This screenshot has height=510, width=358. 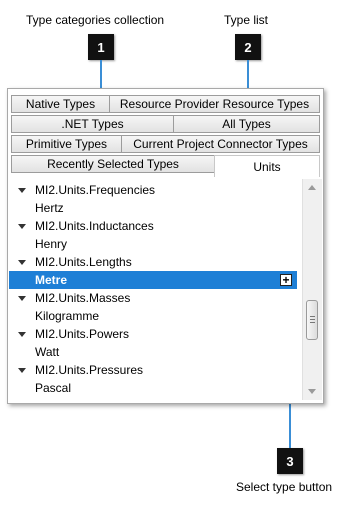 I want to click on tab-all-types: All Types, so click(x=246, y=124).